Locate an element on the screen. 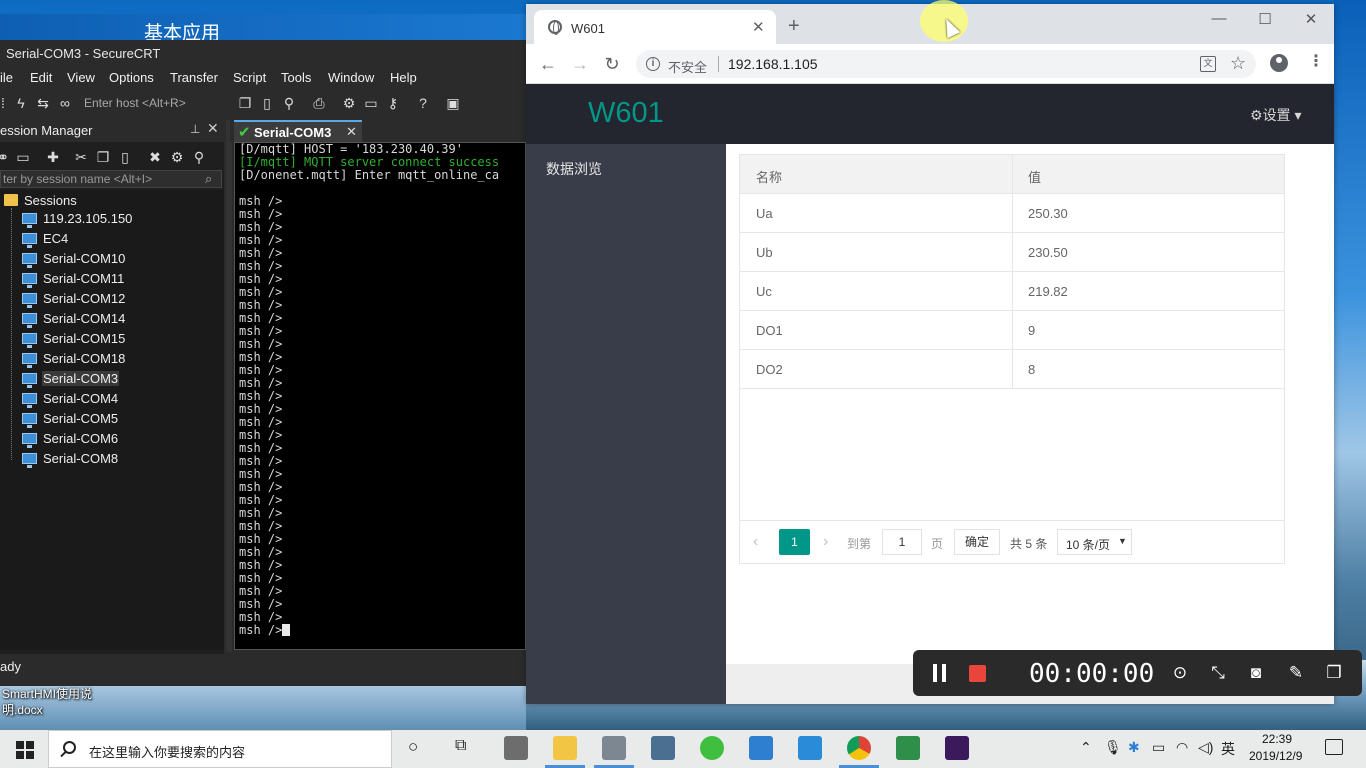 The image size is (1366, 768). tab-close-icon: ✕ is located at coordinates (351, 132).